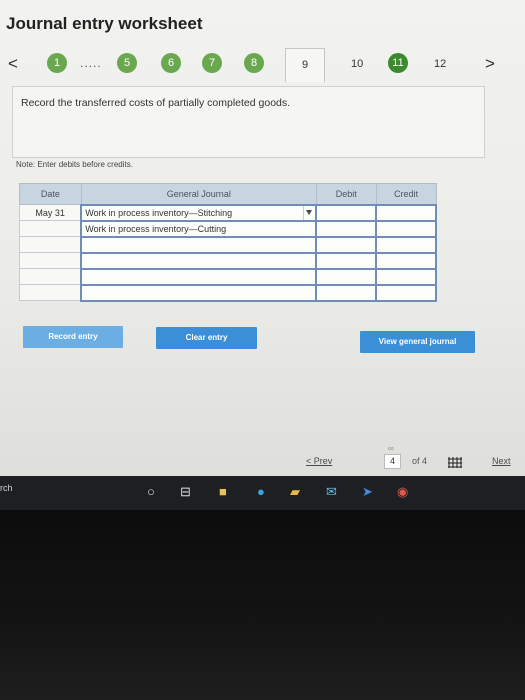 The width and height of the screenshot is (525, 700). What do you see at coordinates (455, 462) in the screenshot?
I see `grid-icon` at bounding box center [455, 462].